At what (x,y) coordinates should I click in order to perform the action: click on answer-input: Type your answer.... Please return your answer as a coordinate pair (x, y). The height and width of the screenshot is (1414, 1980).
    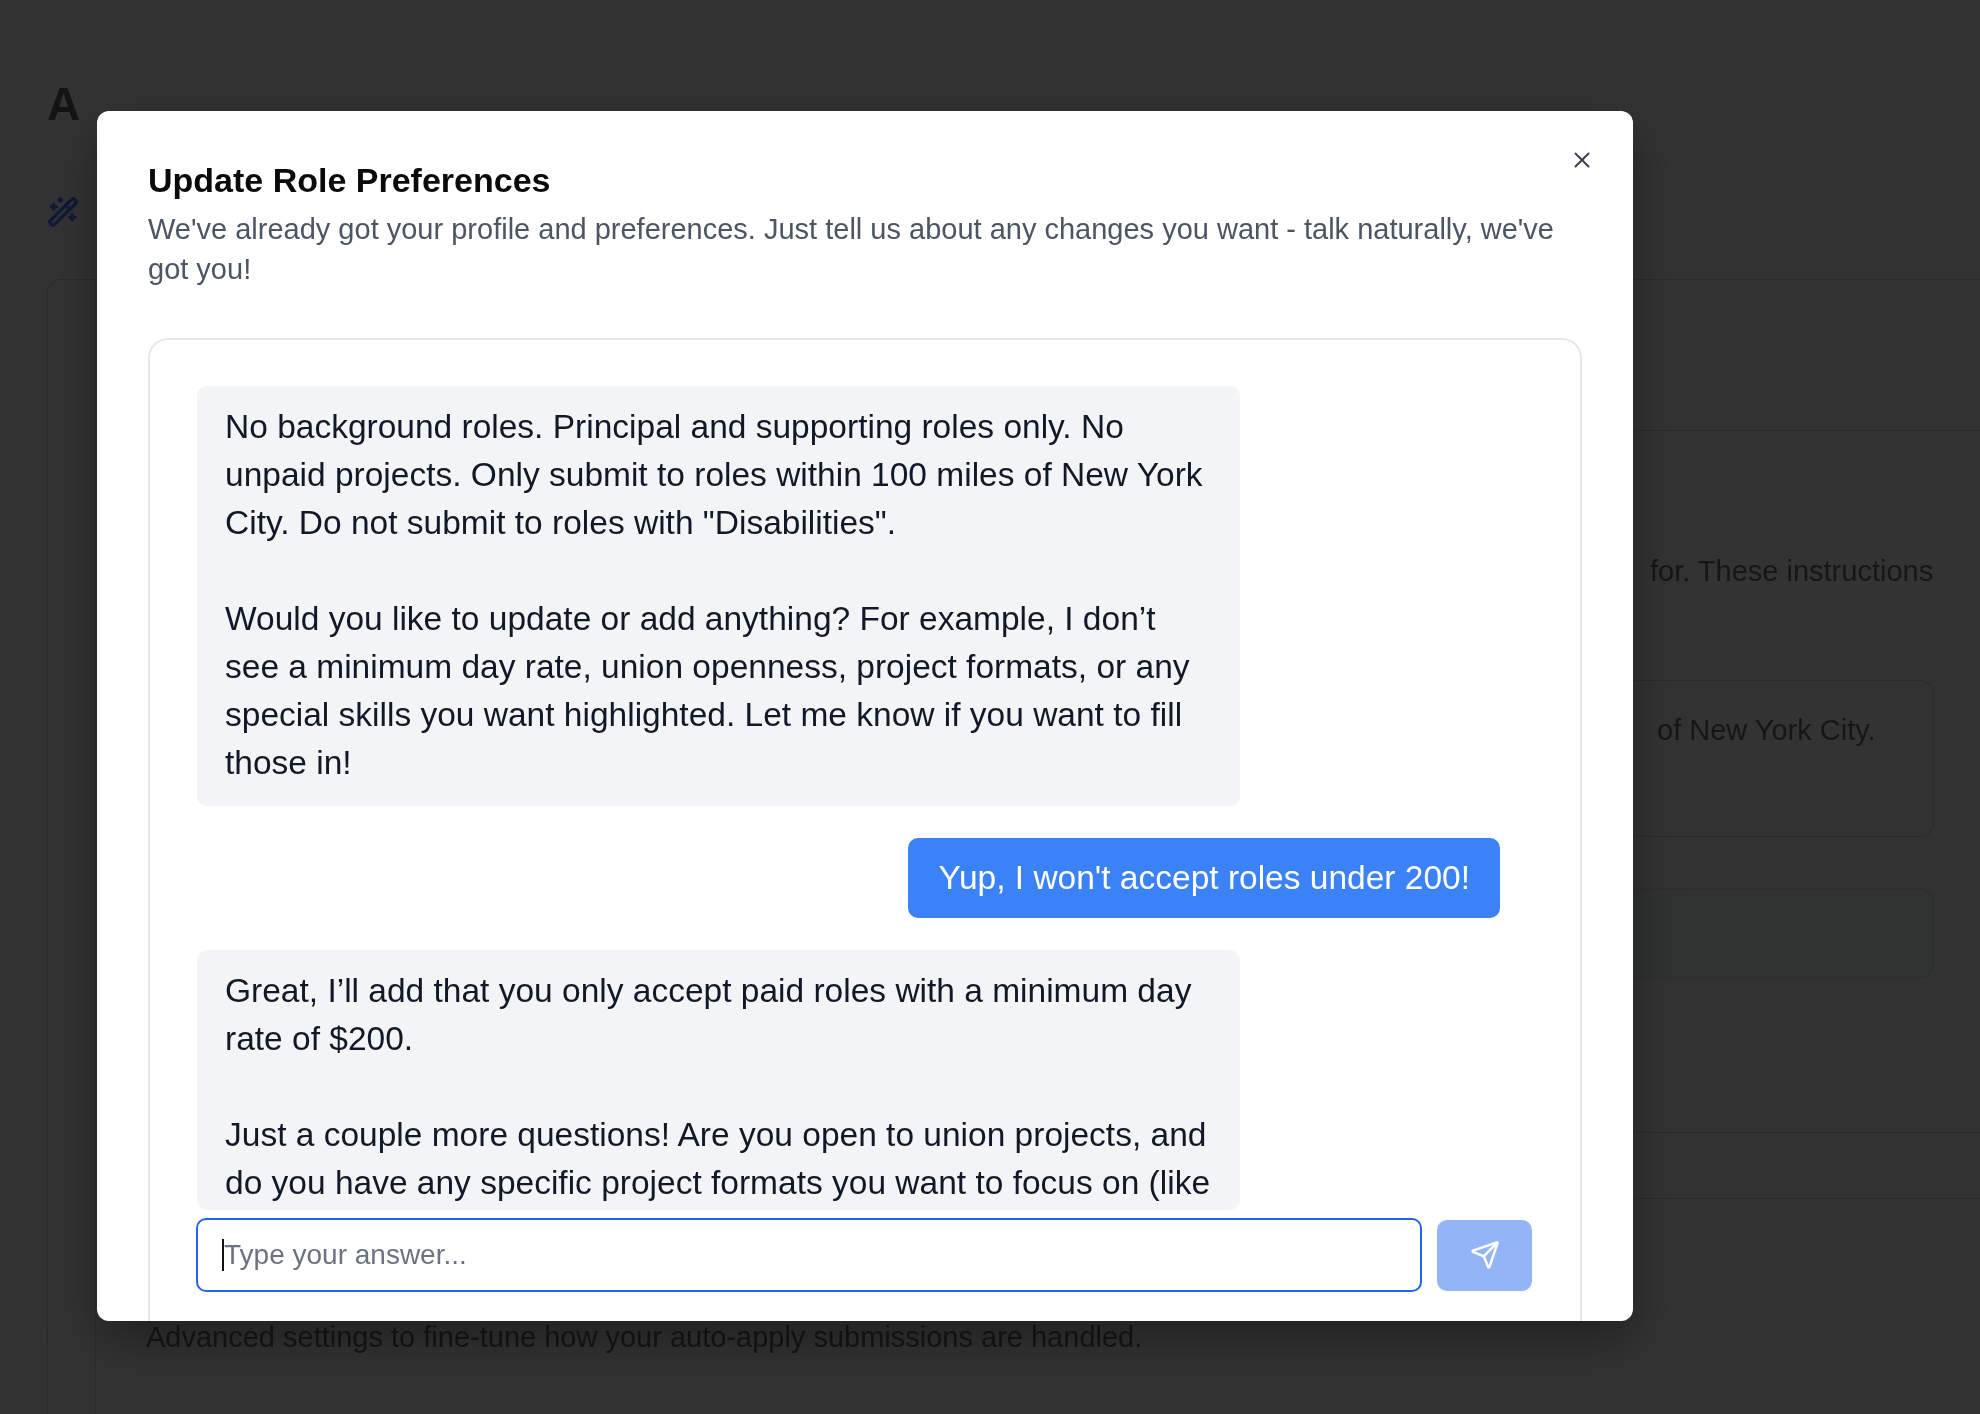
    Looking at the image, I should click on (809, 1255).